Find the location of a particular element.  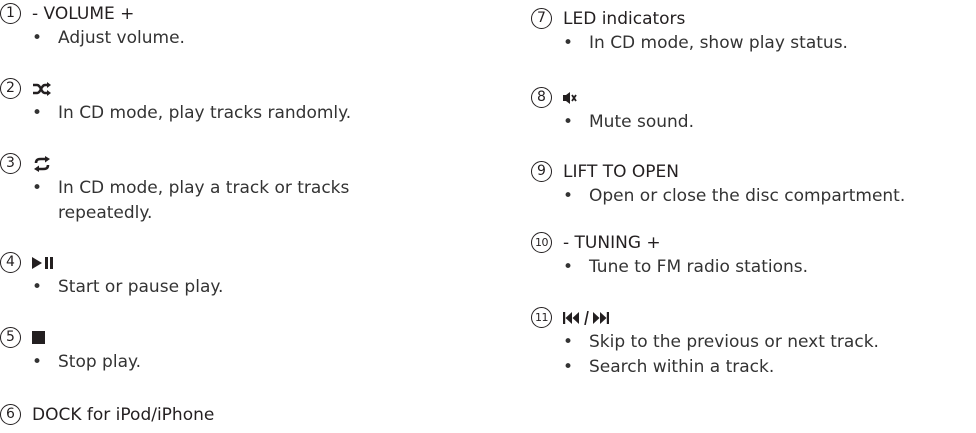

item-4: 4 Start or pause play. is located at coordinates (235, 275).